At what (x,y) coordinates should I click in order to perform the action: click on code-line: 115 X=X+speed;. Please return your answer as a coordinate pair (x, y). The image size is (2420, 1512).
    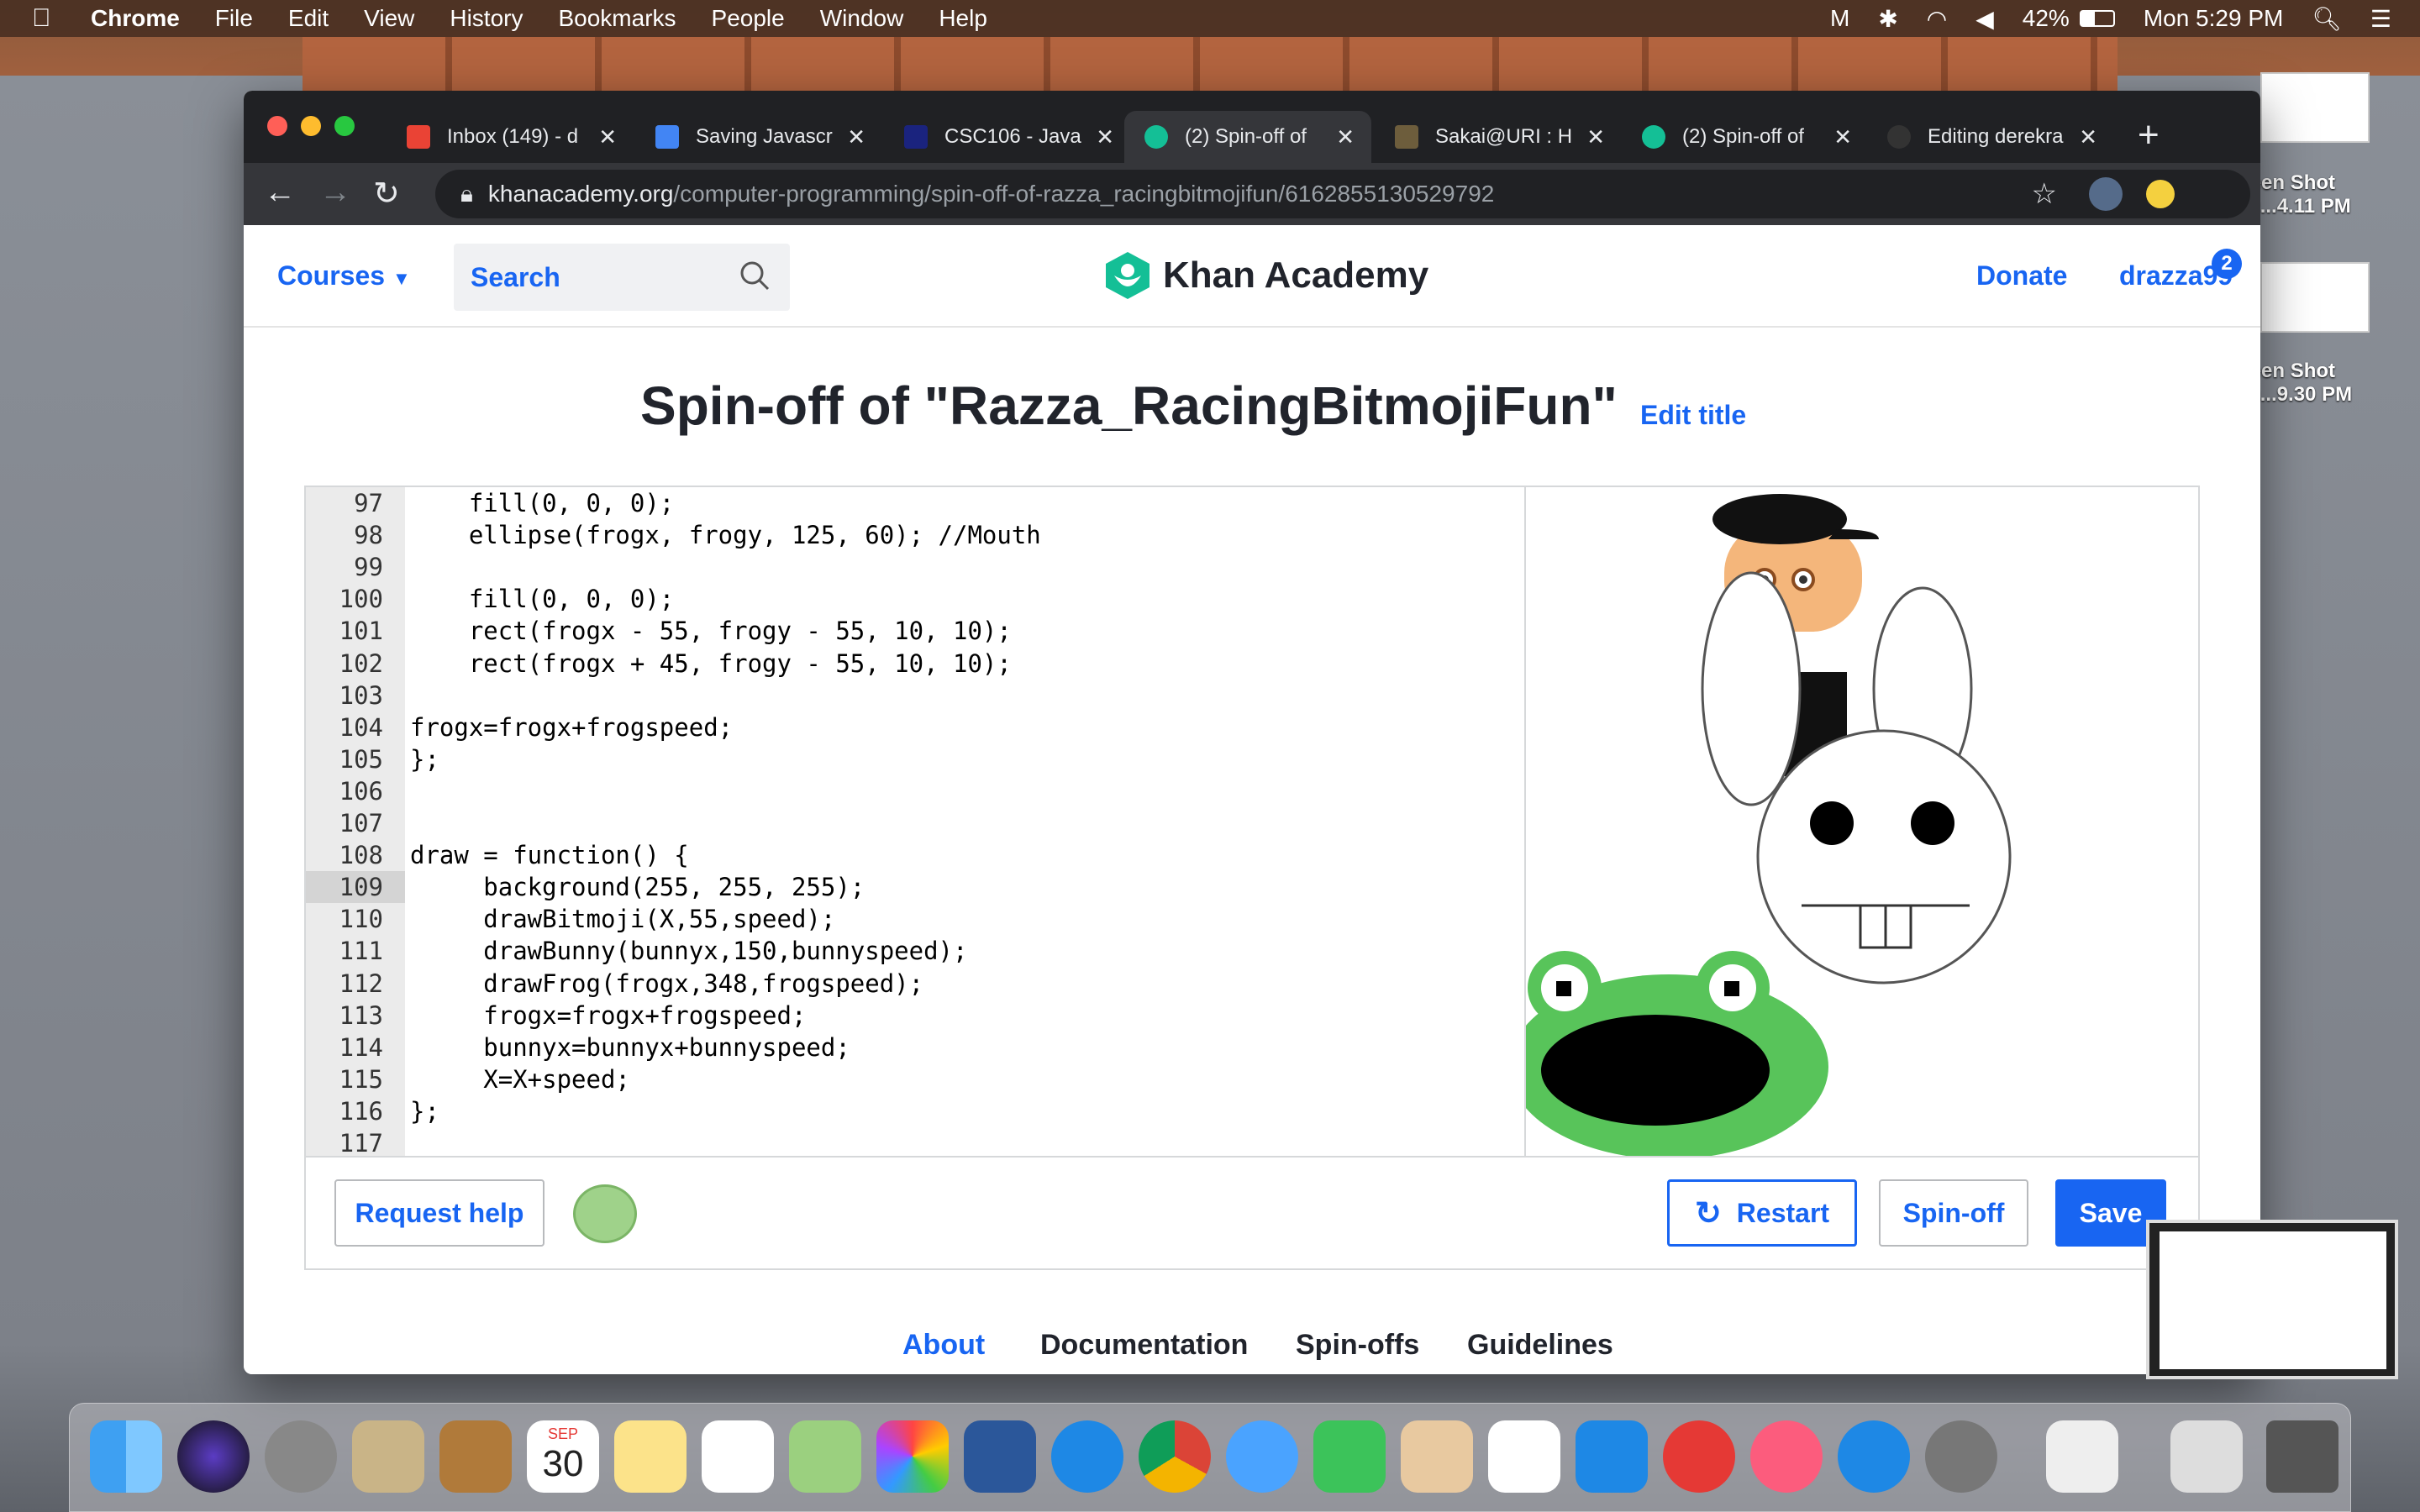
    Looking at the image, I should click on (915, 1079).